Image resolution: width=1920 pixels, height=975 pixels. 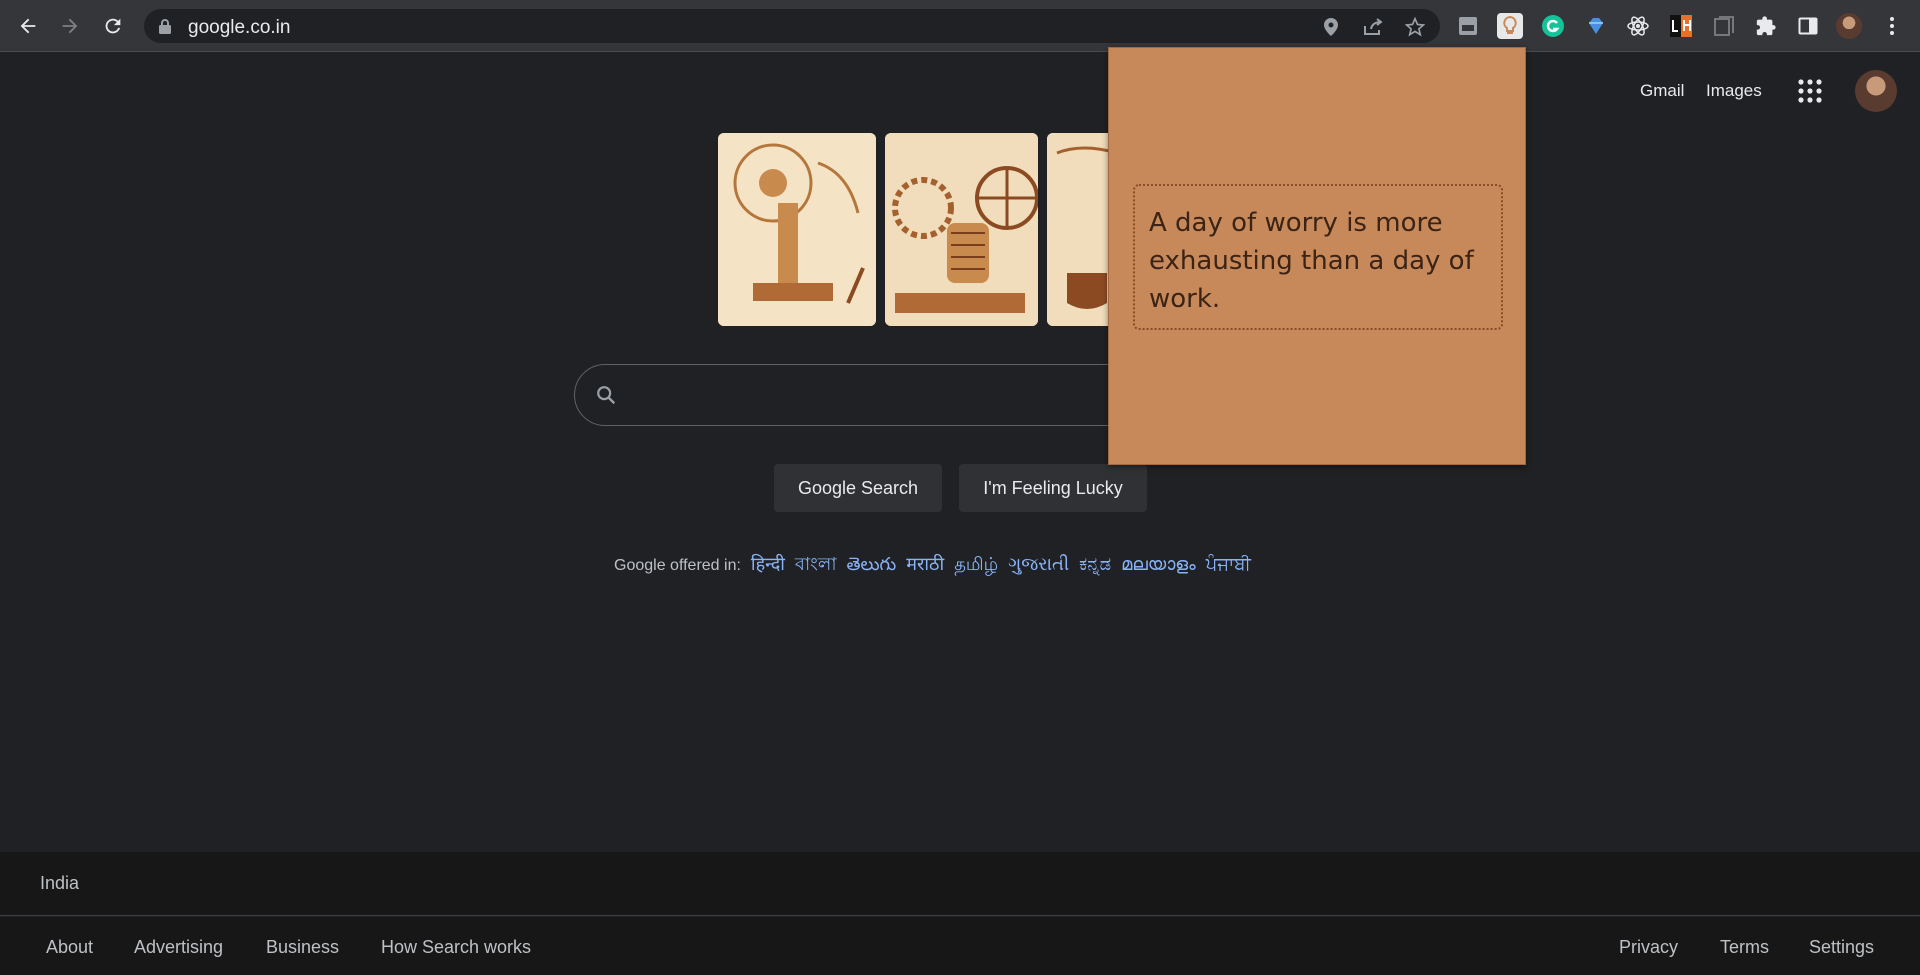 I want to click on footer-link-how-search-works: How Search works, so click(x=456, y=947).